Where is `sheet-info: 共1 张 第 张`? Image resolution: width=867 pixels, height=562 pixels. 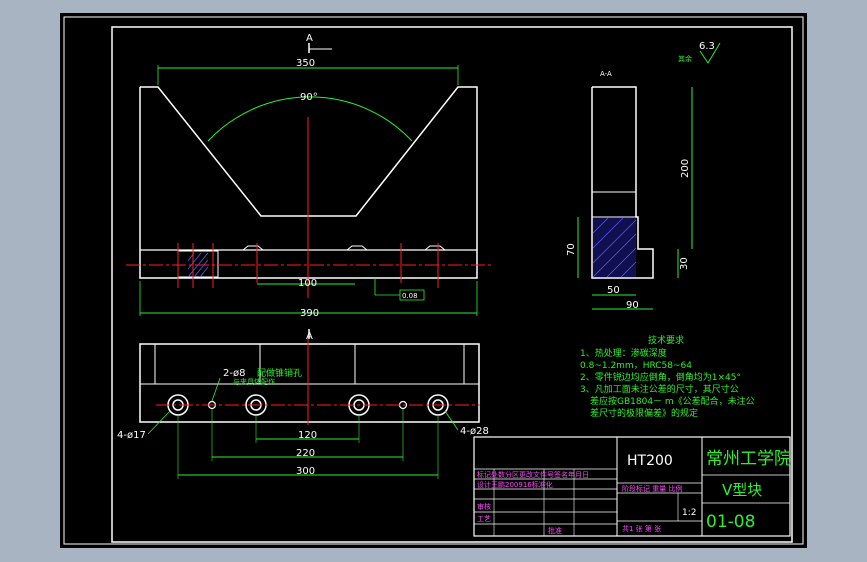 sheet-info: 共1 张 第 张 is located at coordinates (641, 528).